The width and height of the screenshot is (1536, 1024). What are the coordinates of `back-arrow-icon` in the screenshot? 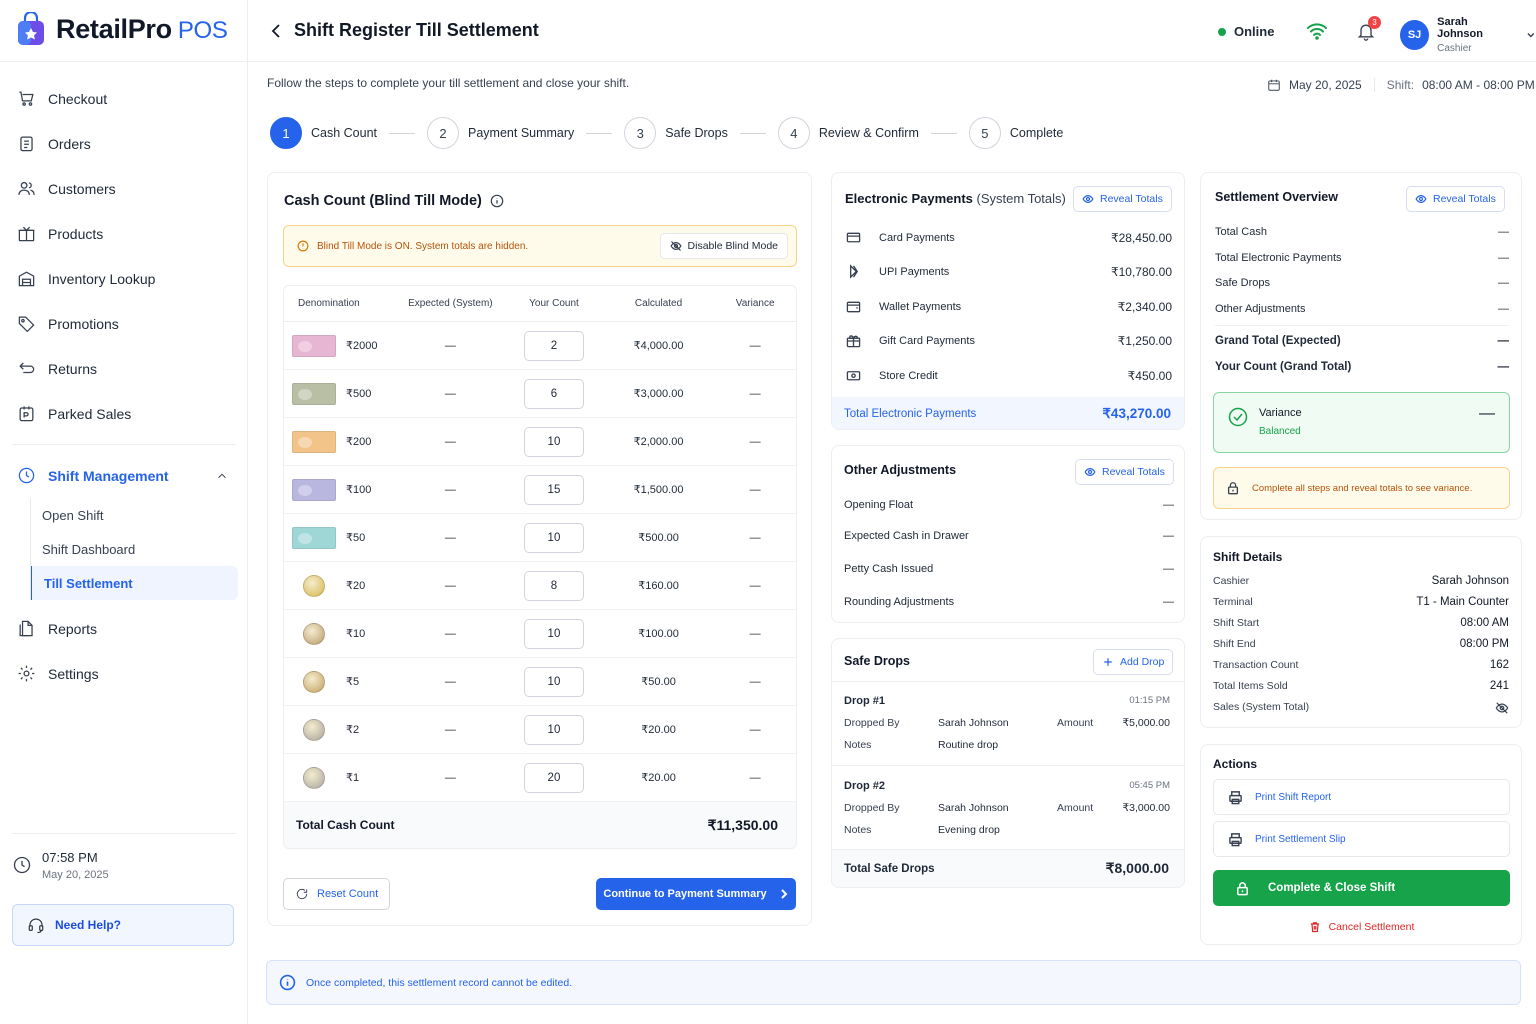 It's located at (276, 31).